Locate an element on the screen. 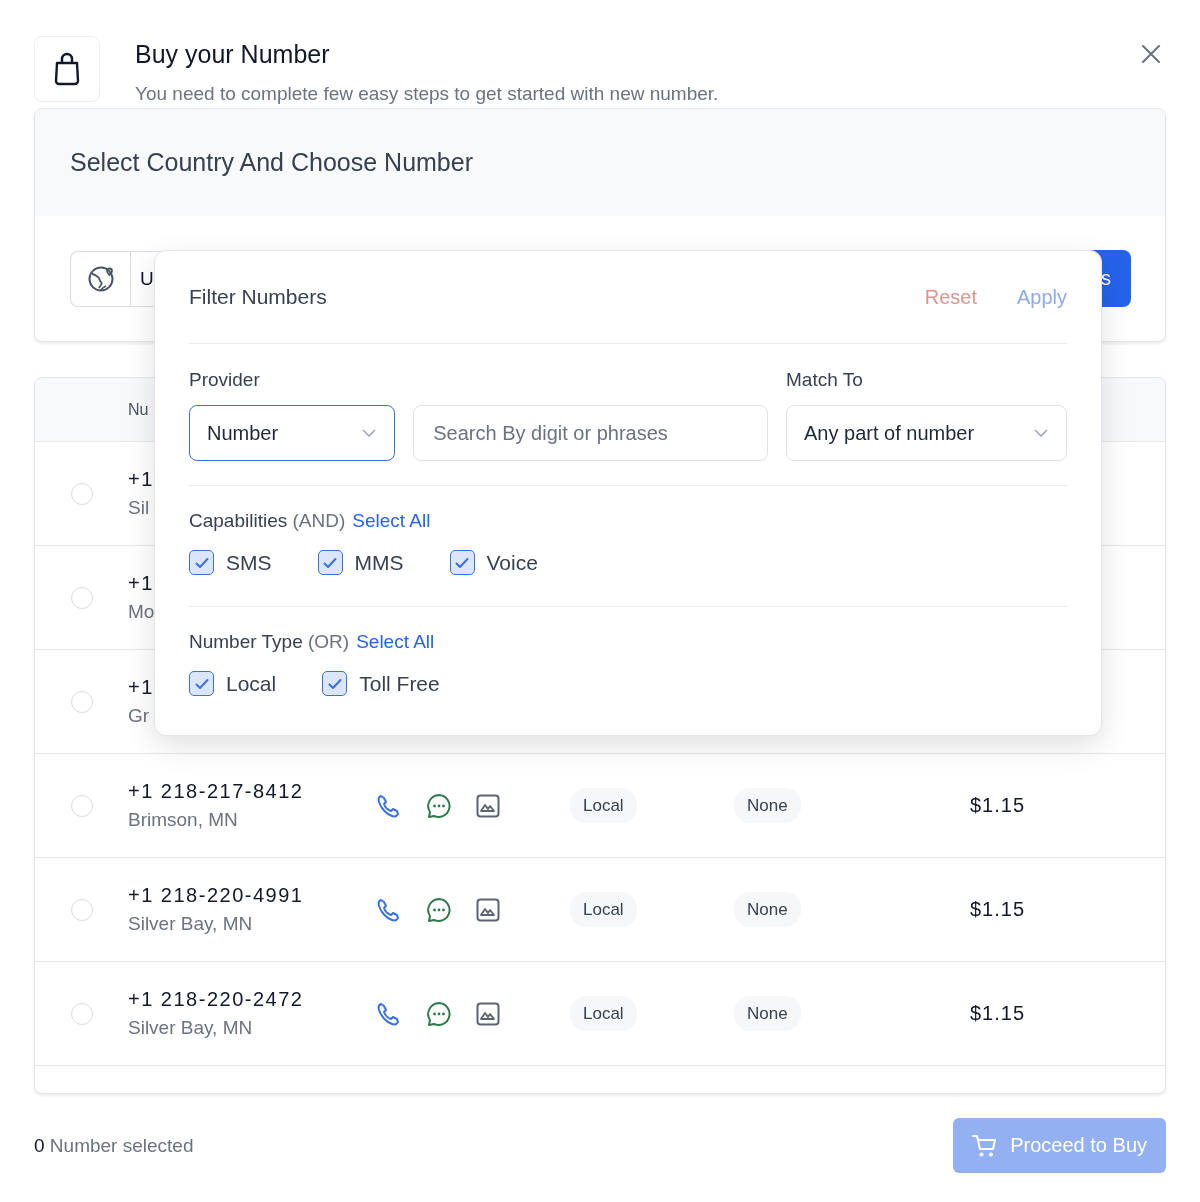 The width and height of the screenshot is (1200, 1202). dialog-subtitle: You need to complete few easy steps to get started with new number. is located at coordinates (427, 94).